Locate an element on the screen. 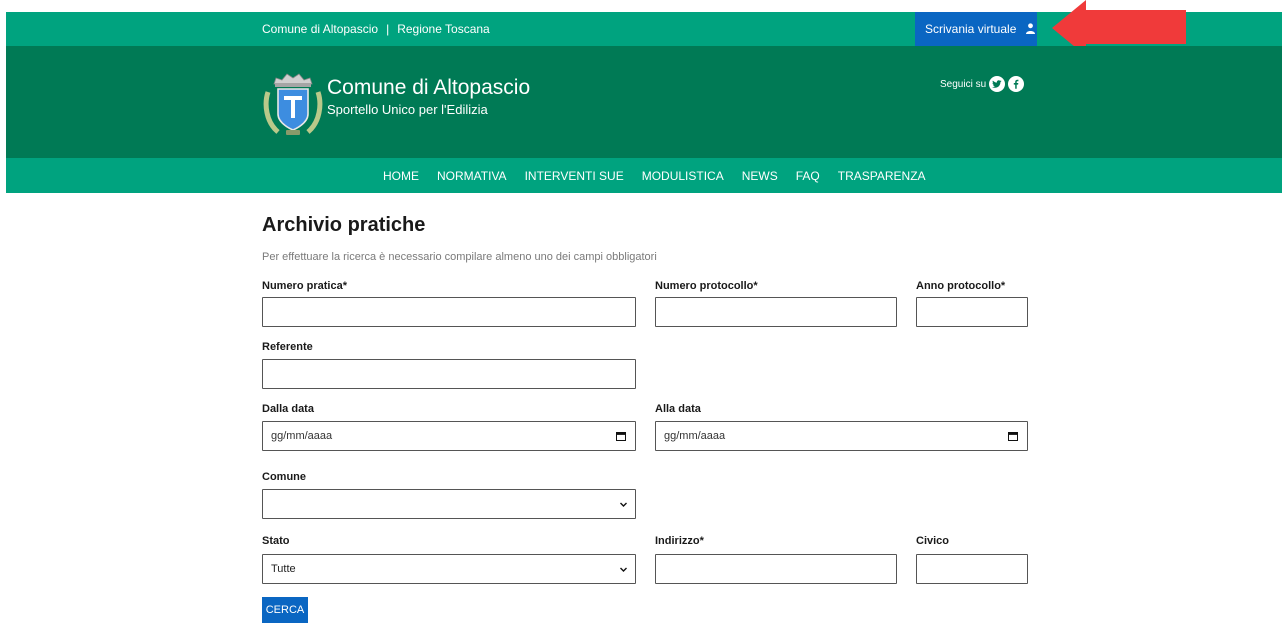 Image resolution: width=1282 pixels, height=636 pixels. nav-item-modulistica: MODULISTICA is located at coordinates (683, 176).